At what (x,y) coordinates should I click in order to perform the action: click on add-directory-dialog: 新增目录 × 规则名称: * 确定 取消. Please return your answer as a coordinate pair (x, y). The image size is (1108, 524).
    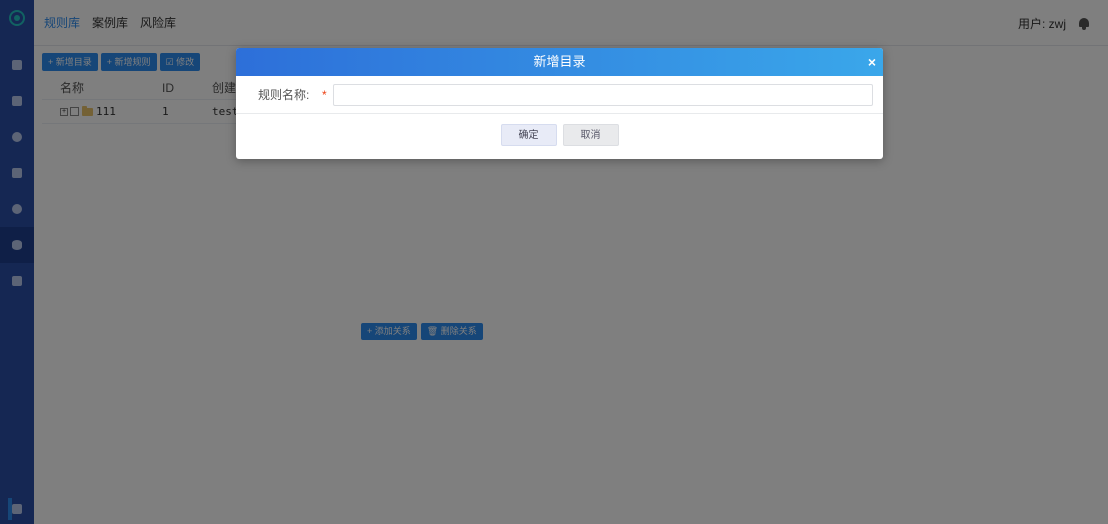
    Looking at the image, I should click on (559, 103).